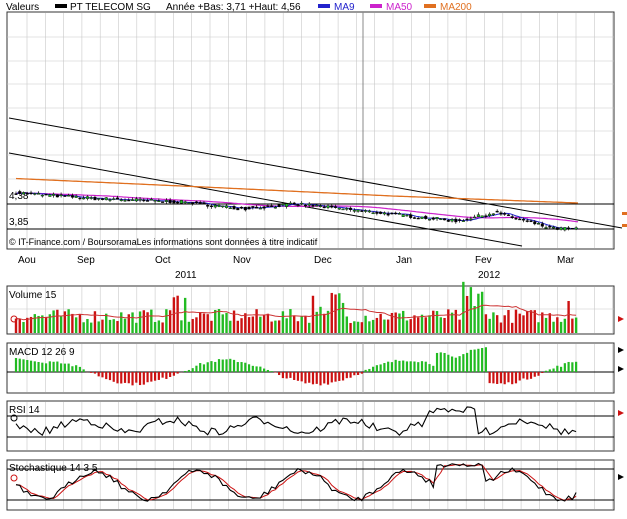  Describe the element at coordinates (324, 6) in the screenshot. I see `legend-swatch-ma9` at that location.